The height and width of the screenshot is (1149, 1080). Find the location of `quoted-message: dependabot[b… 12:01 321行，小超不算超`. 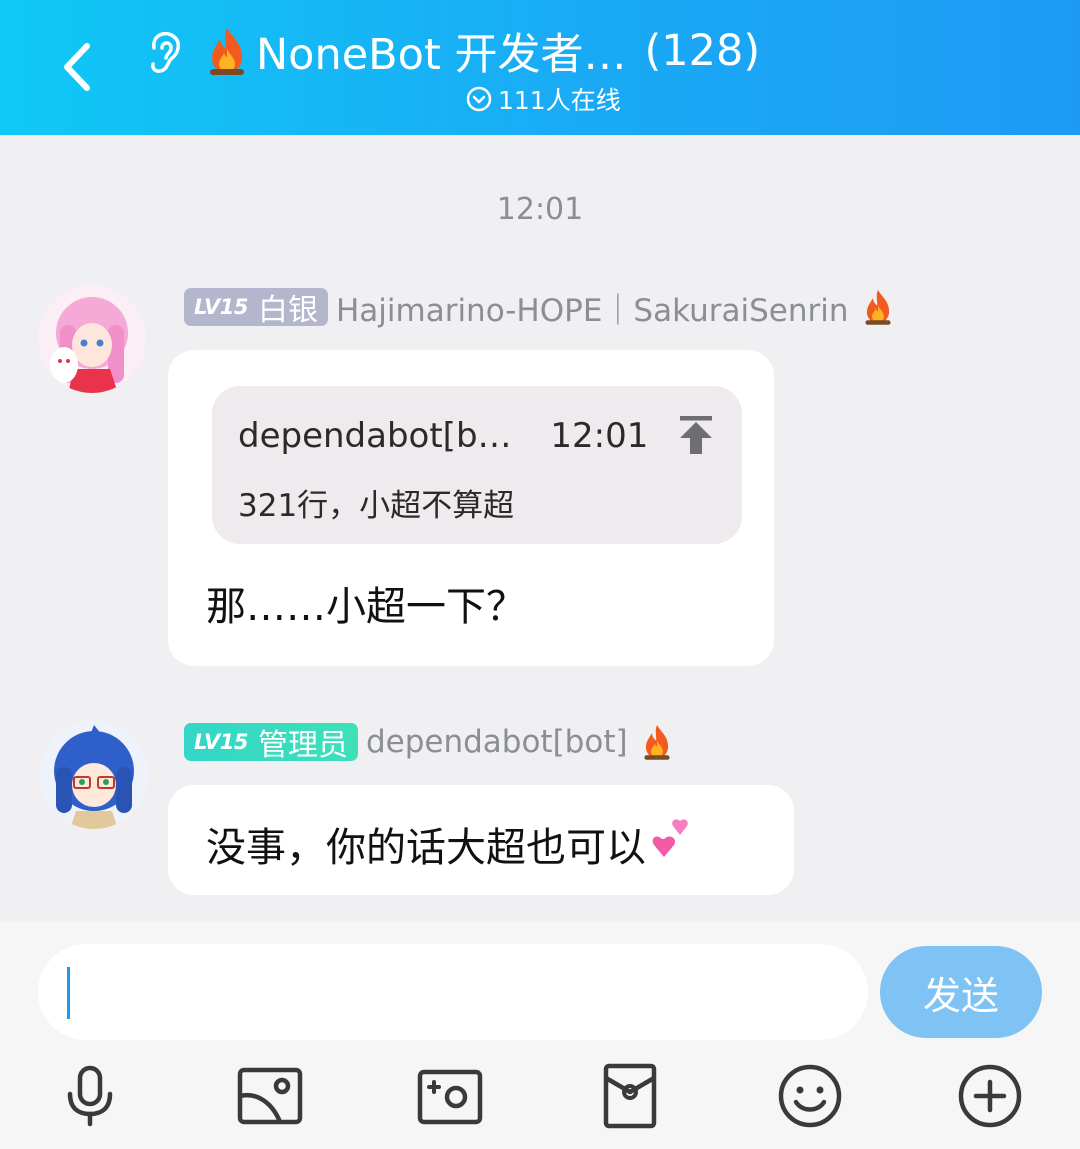

quoted-message: dependabot[b… 12:01 321行，小超不算超 is located at coordinates (477, 465).